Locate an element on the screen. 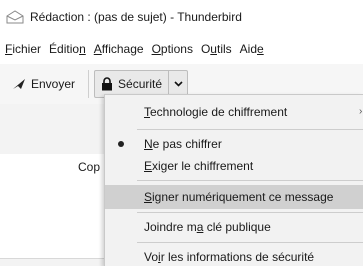  window-title: Rédaction : (pas de sujet) - Thunderbird is located at coordinates (136, 17).